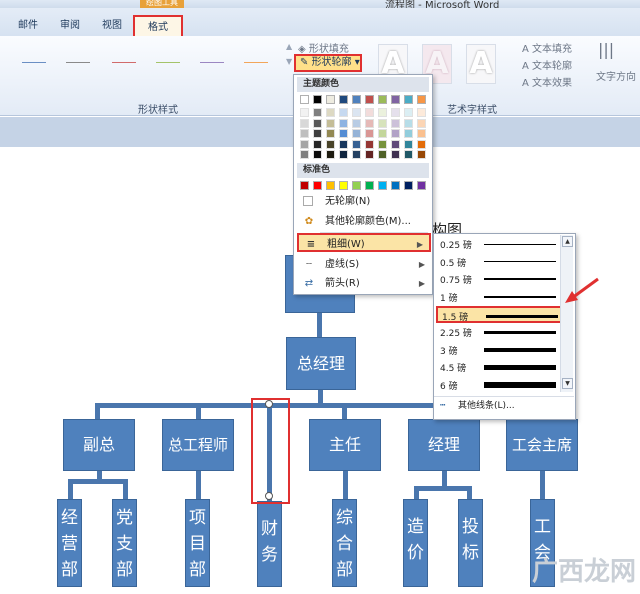 The image size is (640, 594). I want to click on ceo-box: 总经理, so click(321, 363).